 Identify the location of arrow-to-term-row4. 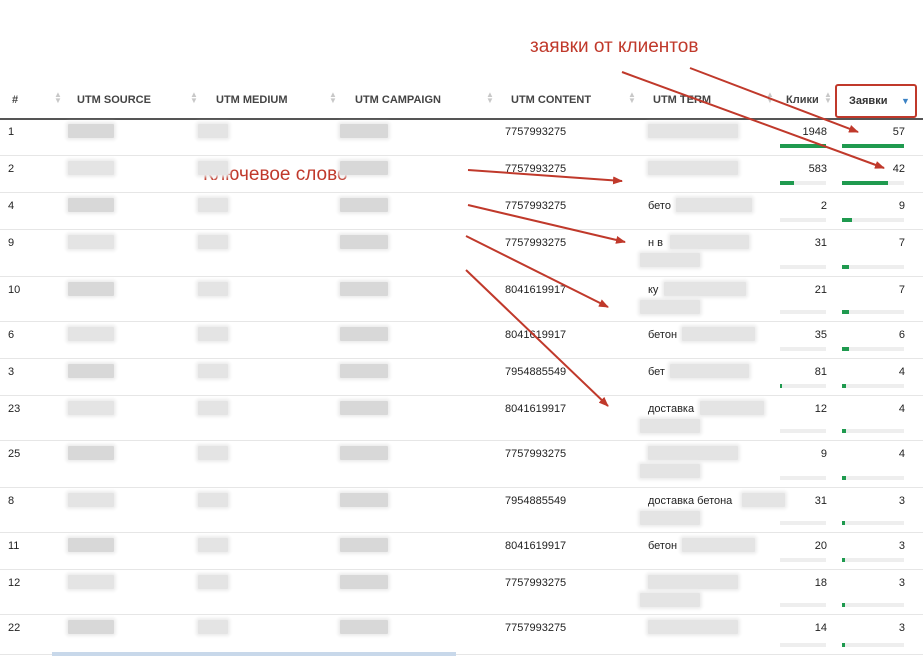
(546, 224).